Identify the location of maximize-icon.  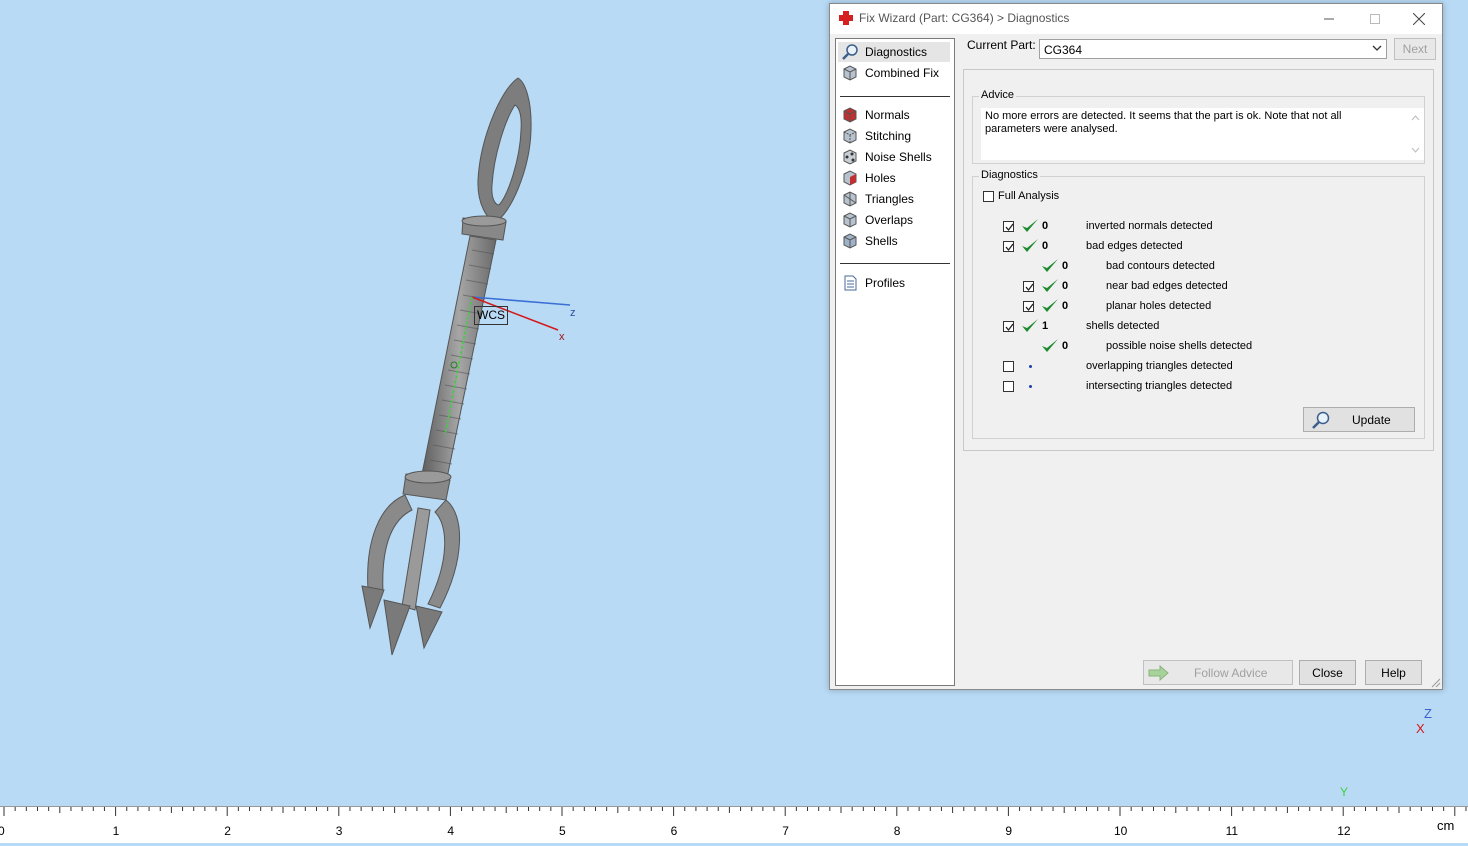
(1375, 19).